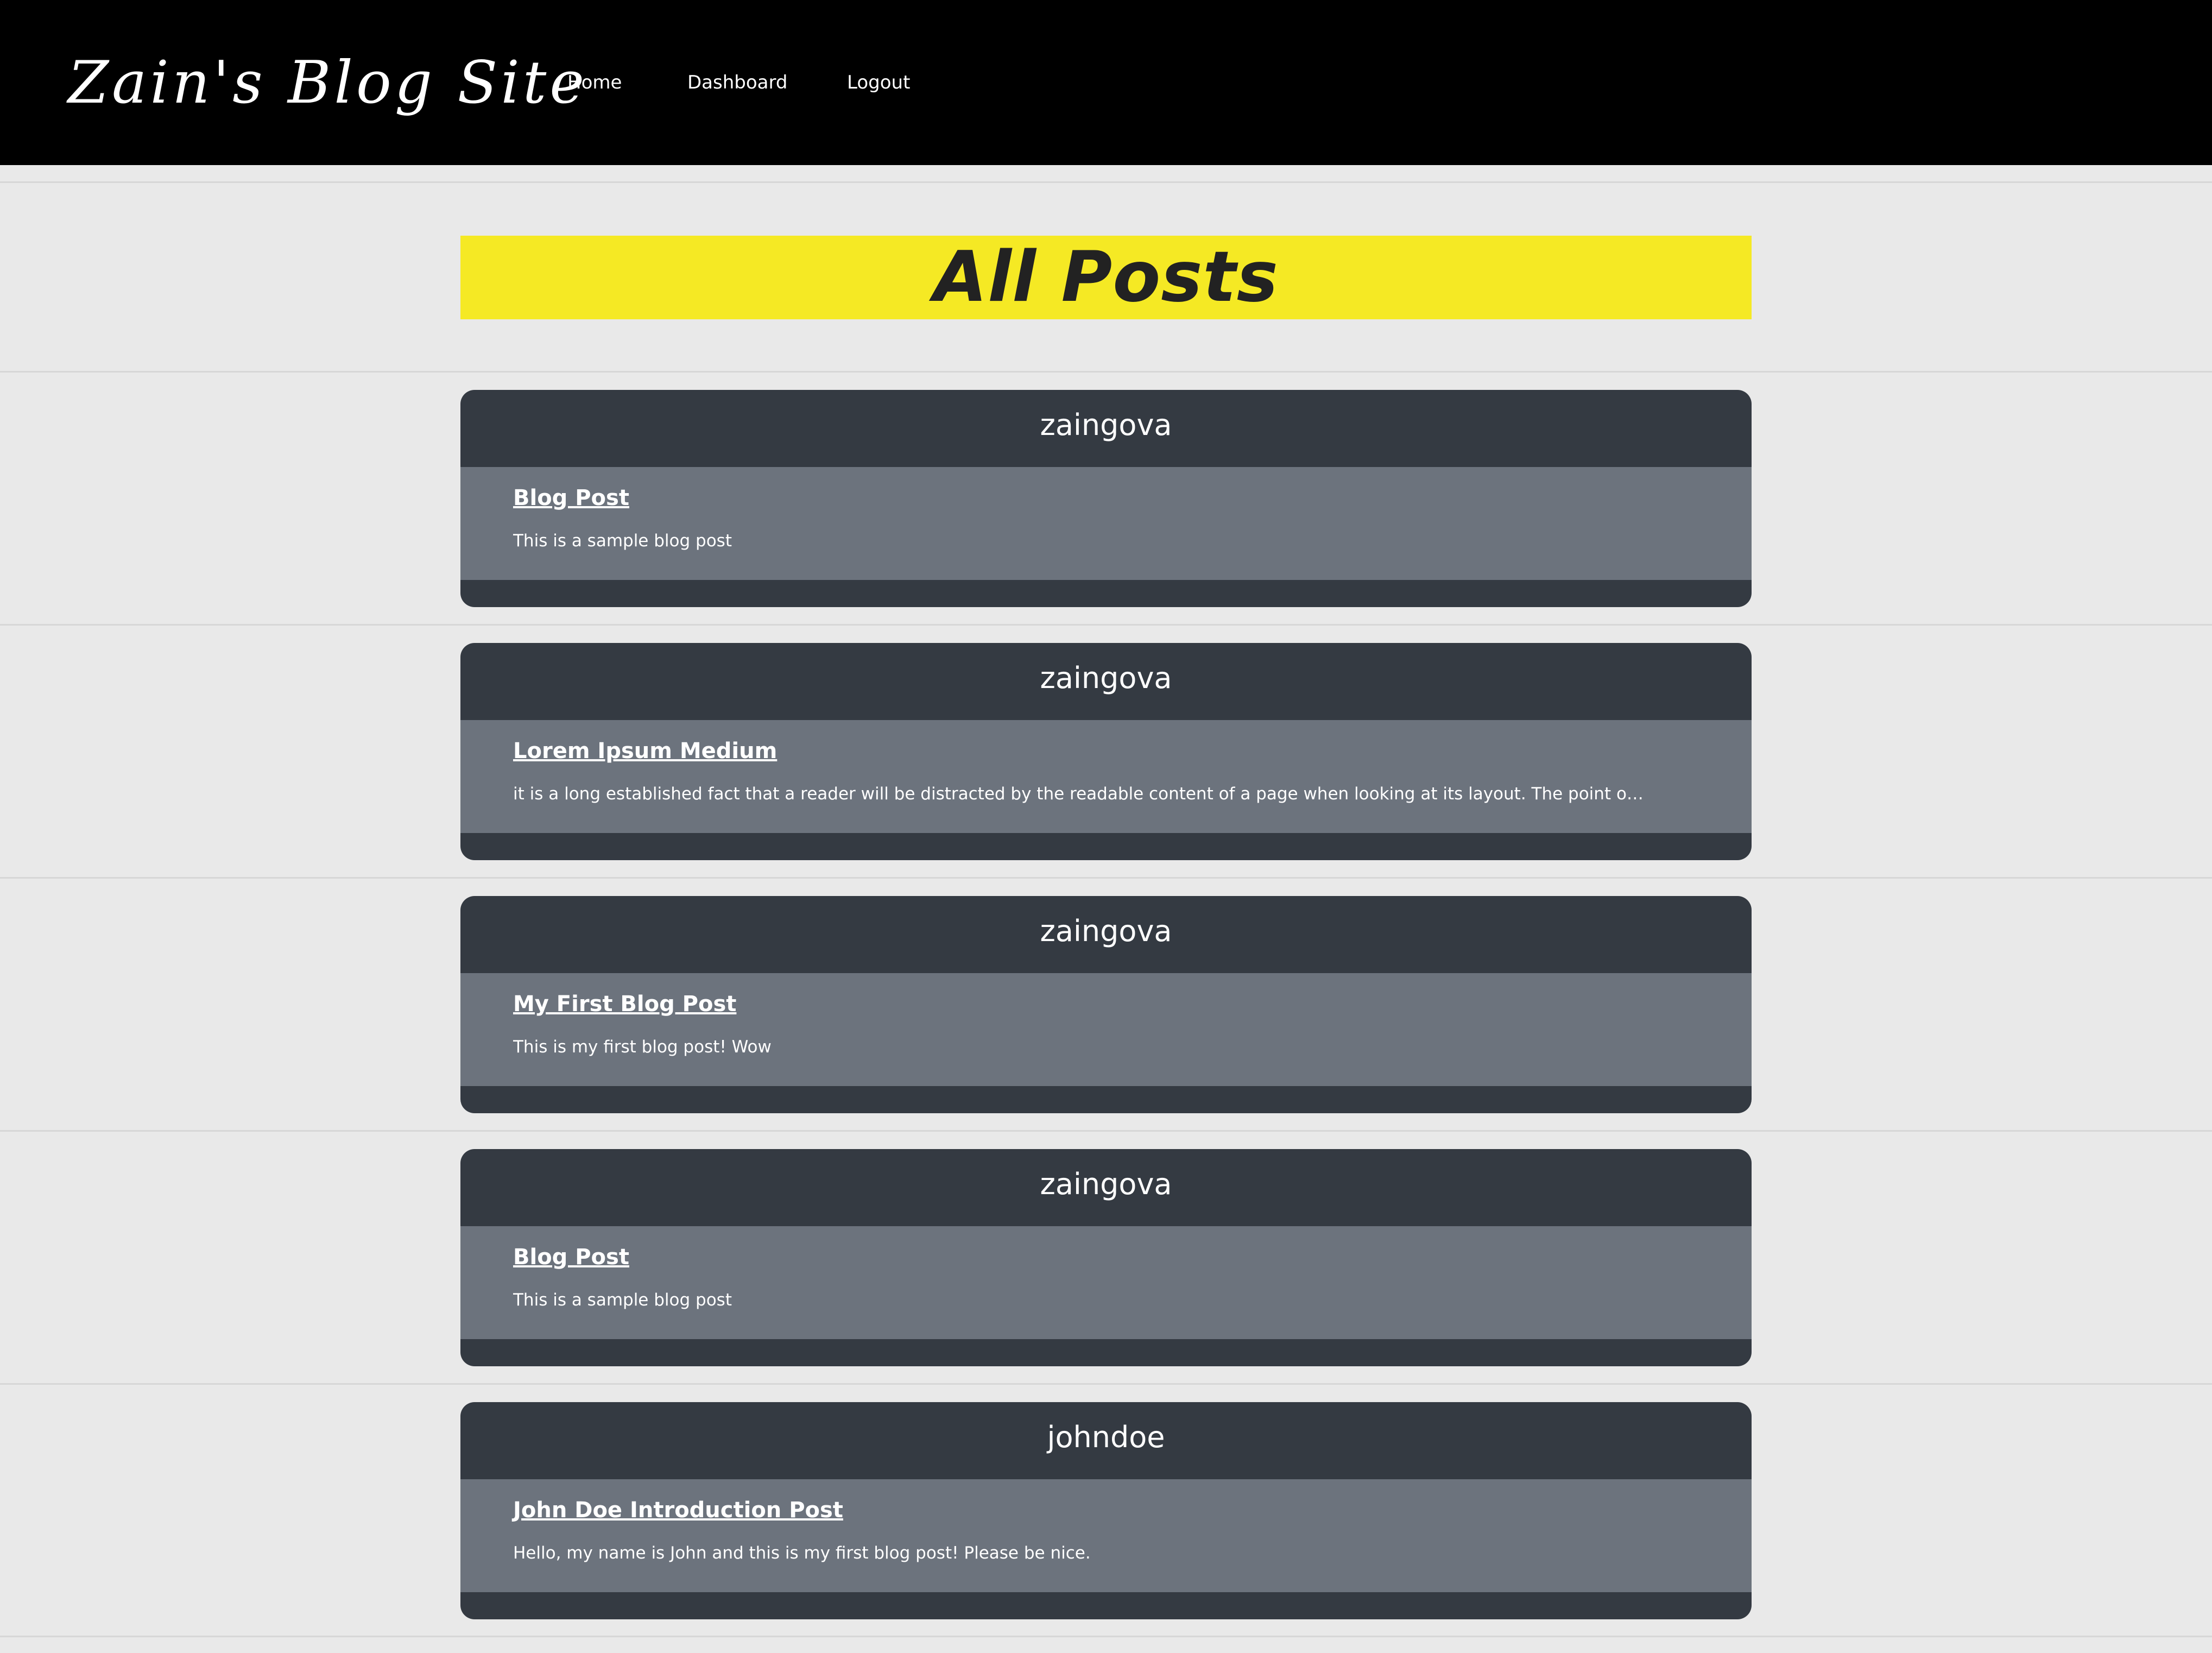 This screenshot has width=2212, height=1653. Describe the element at coordinates (1106, 277) in the screenshot. I see `page-title: All Posts` at that location.